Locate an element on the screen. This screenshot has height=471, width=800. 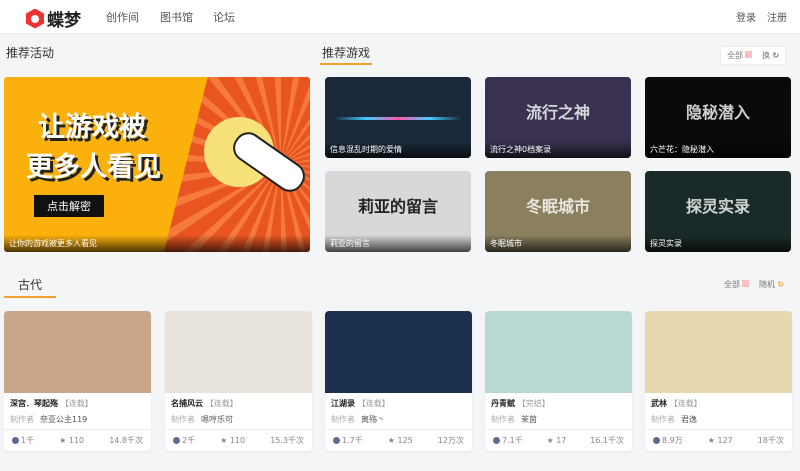
login-link: 登录 is located at coordinates (746, 16).